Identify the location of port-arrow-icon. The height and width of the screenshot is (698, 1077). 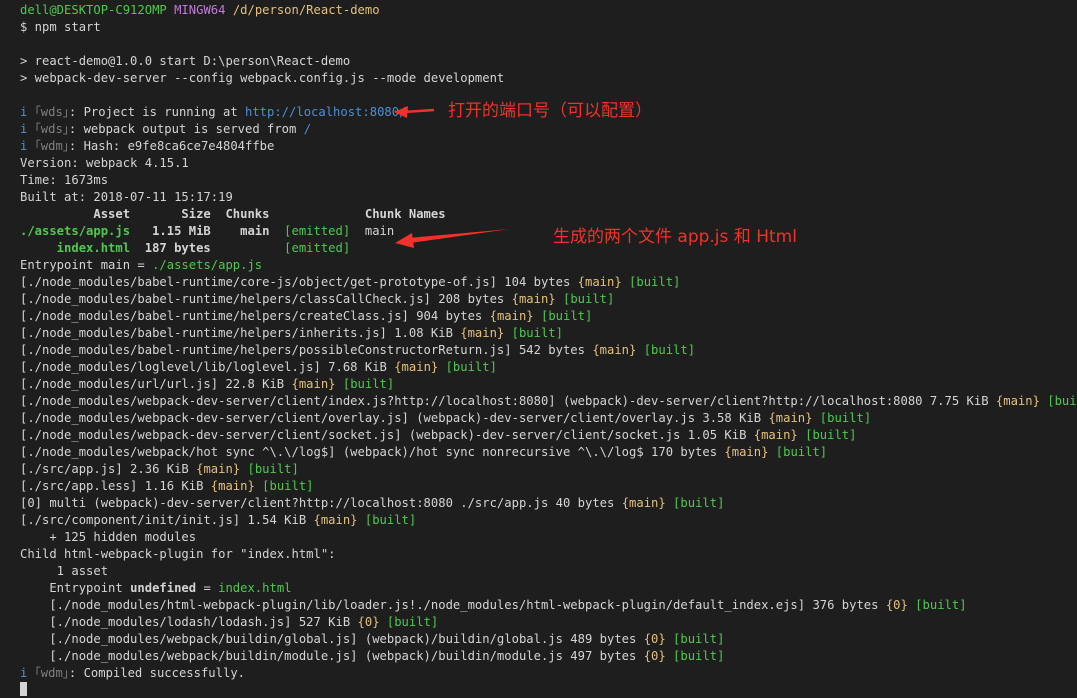
(414, 112).